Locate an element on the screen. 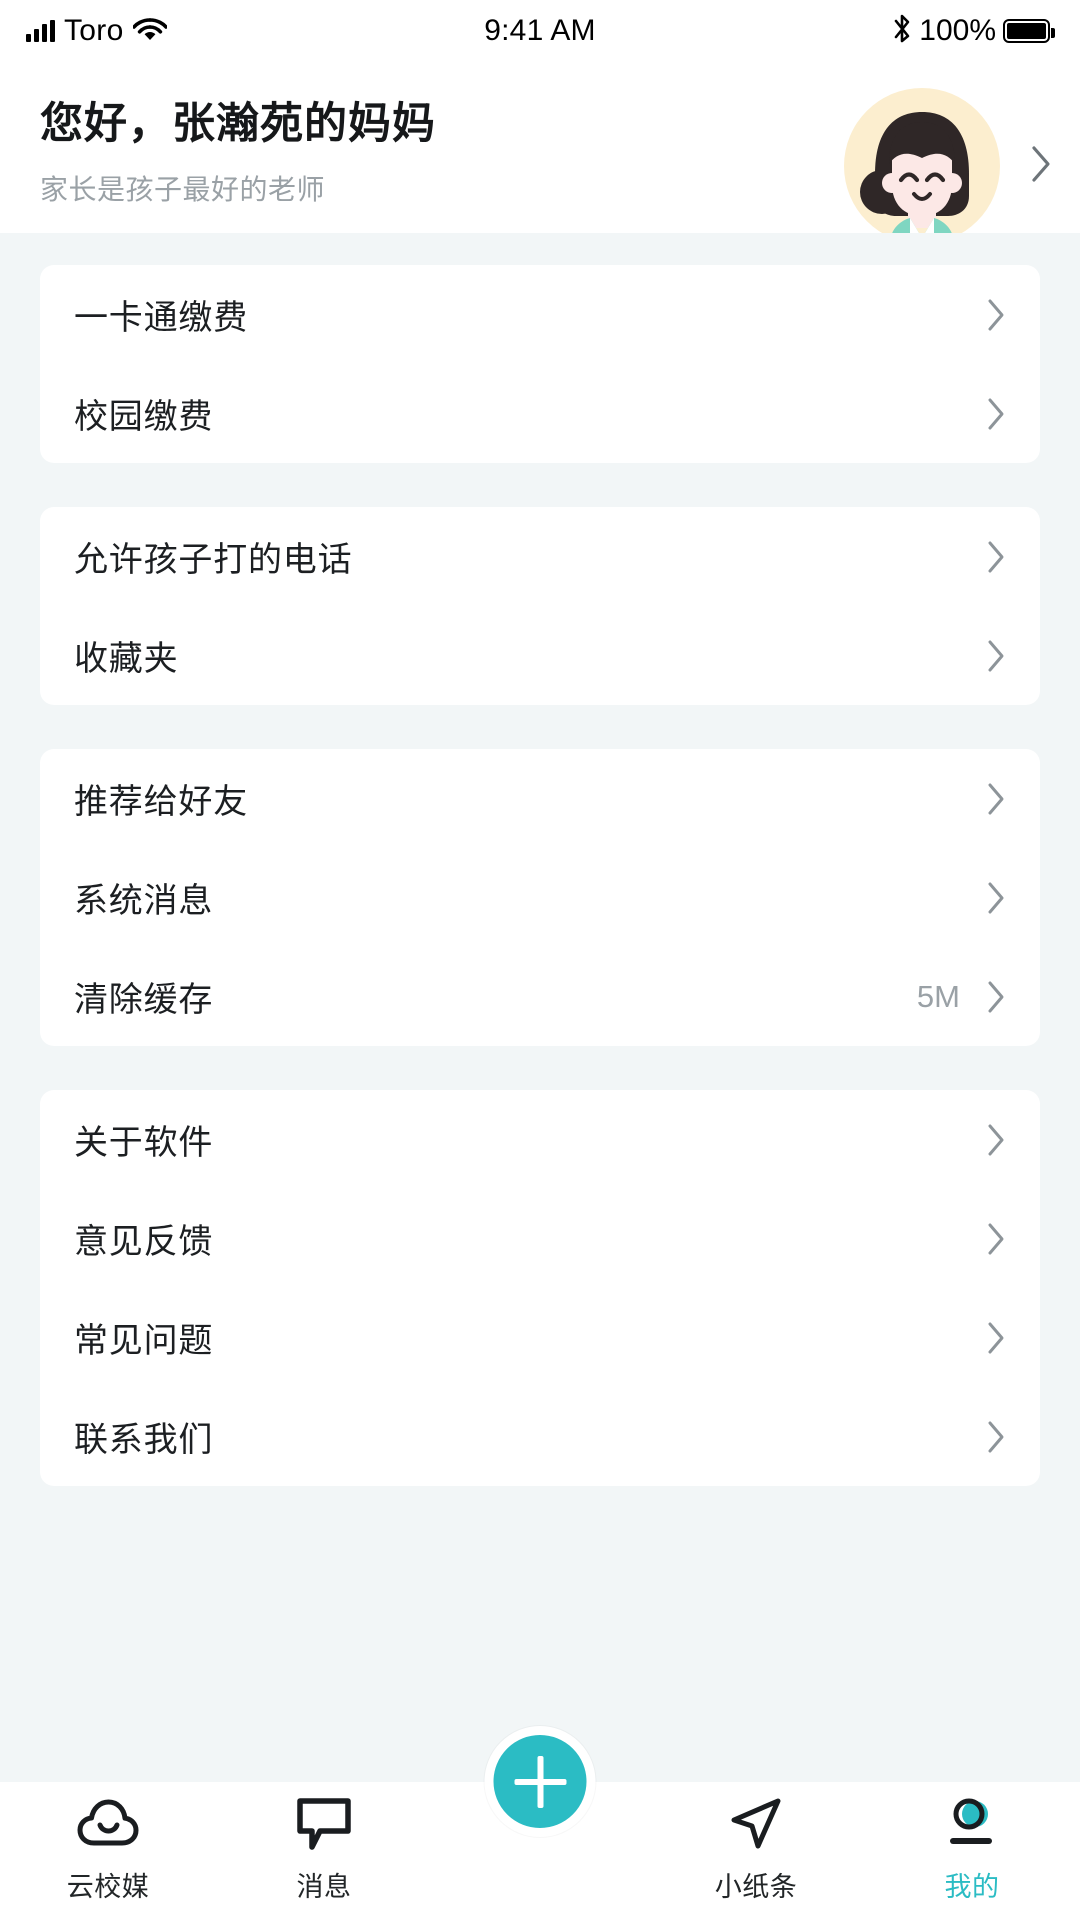 The width and height of the screenshot is (1080, 1920). list-item-label: 关于软件 is located at coordinates (144, 1143).